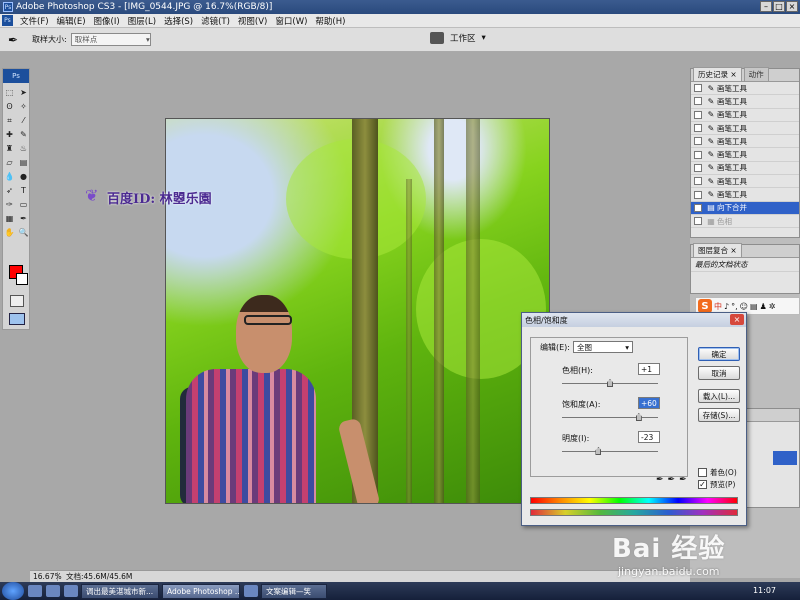 The width and height of the screenshot is (800, 600). I want to click on ime-emoji-icon: ☺, so click(744, 306).